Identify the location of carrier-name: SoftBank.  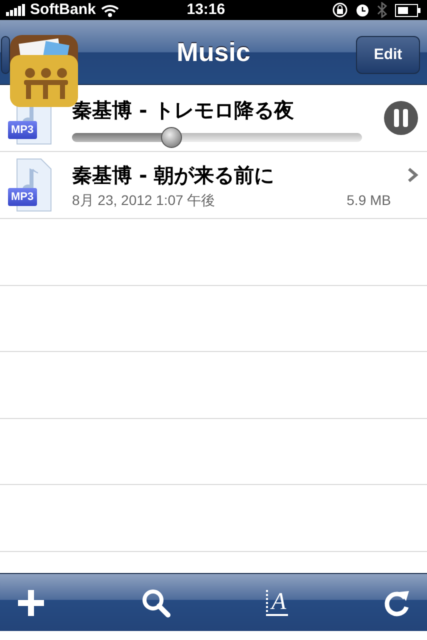
(63, 10).